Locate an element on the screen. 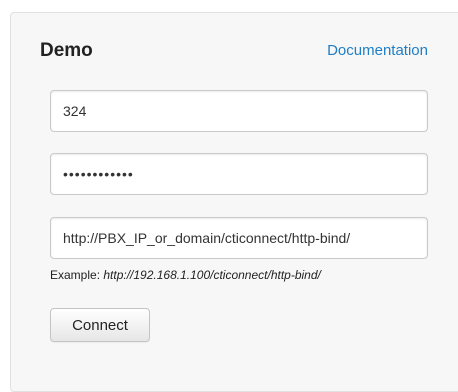 The height and width of the screenshot is (392, 458). connect-button: Connect is located at coordinates (100, 325).